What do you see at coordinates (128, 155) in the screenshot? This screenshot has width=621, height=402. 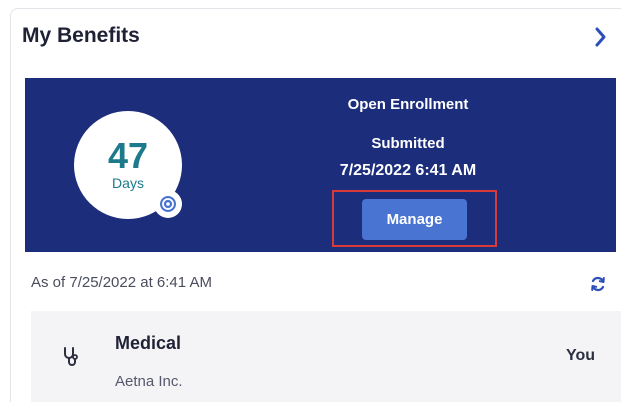 I see `days-remaining-number: 47` at bounding box center [128, 155].